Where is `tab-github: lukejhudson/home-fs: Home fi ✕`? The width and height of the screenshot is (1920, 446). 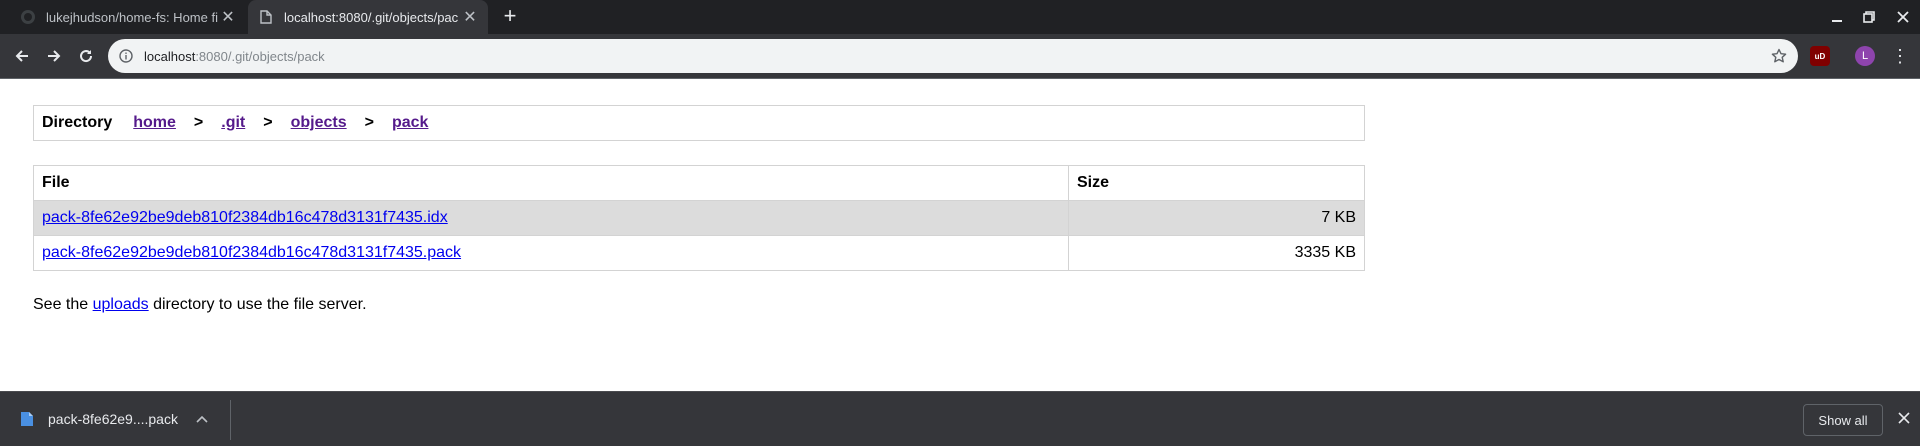 tab-github: lukejhudson/home-fs: Home fi ✕ is located at coordinates (128, 17).